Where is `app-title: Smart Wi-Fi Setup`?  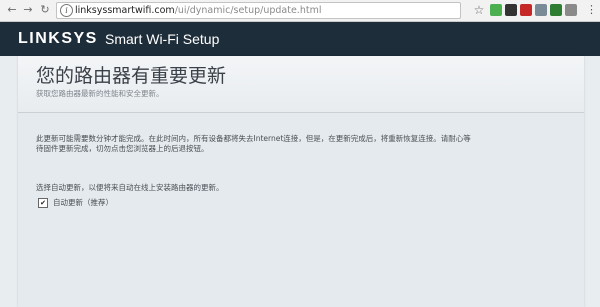 app-title: Smart Wi-Fi Setup is located at coordinates (162, 39).